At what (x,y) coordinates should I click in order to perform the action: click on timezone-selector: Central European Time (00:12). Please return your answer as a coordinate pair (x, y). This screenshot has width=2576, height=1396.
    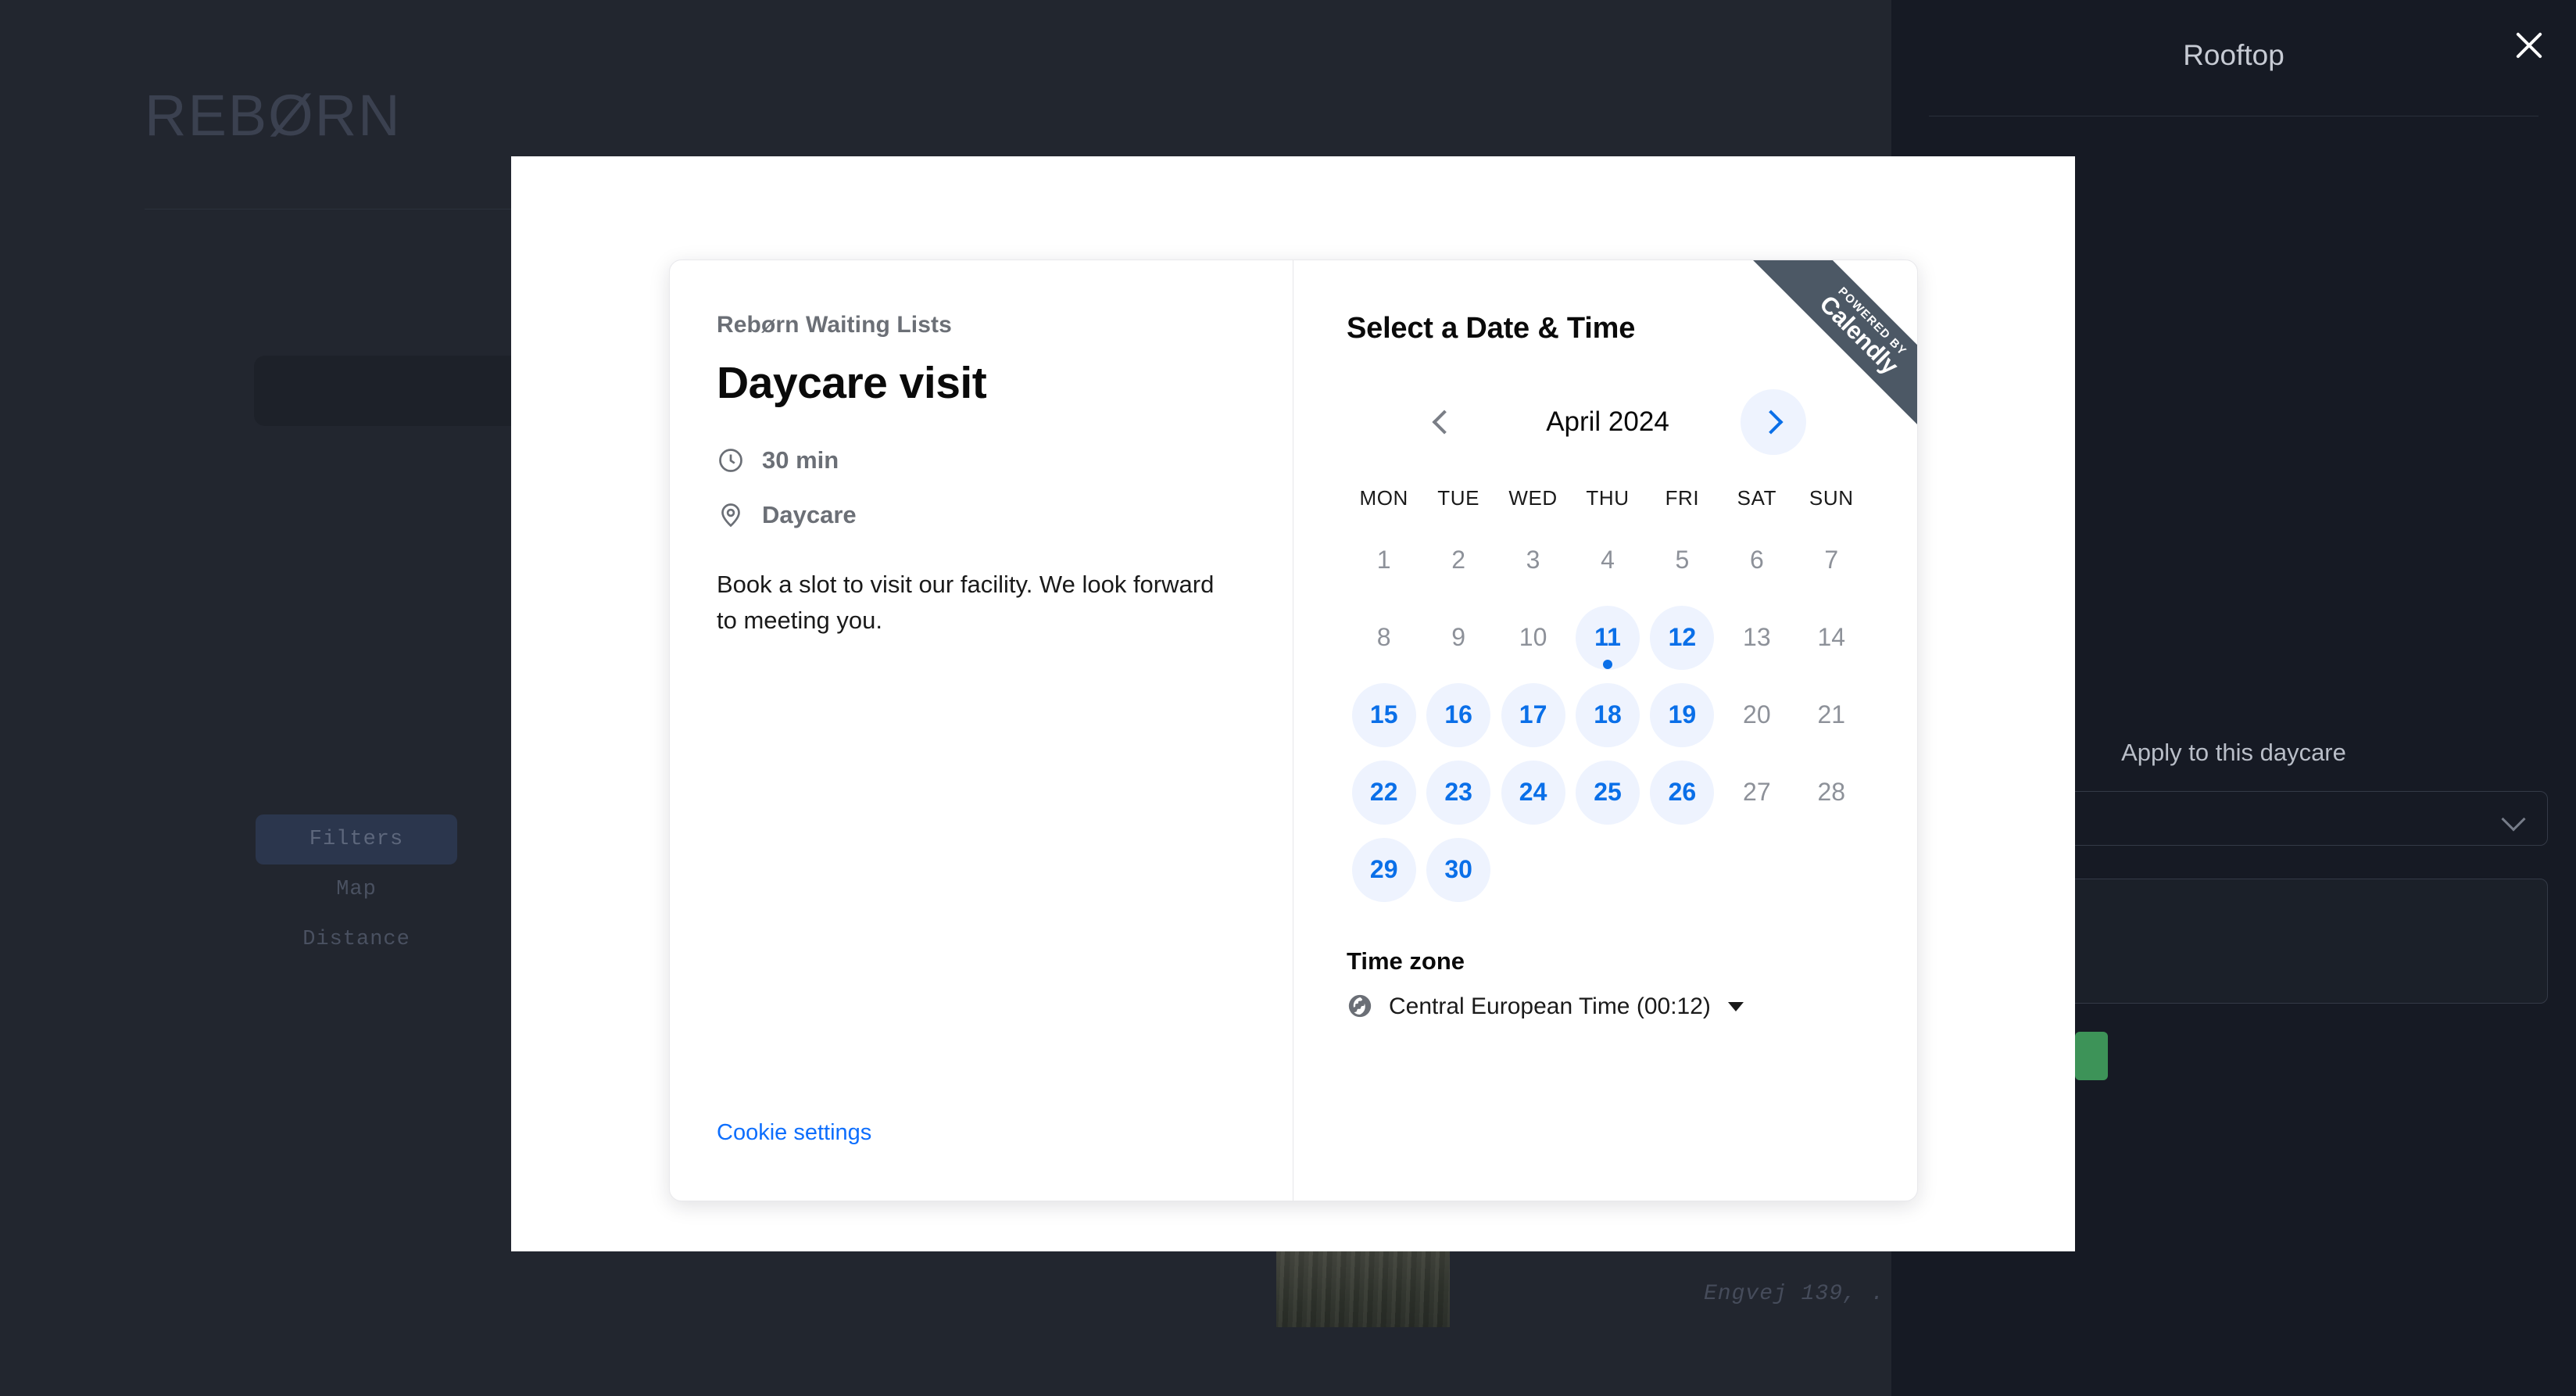
    Looking at the image, I should click on (1545, 1007).